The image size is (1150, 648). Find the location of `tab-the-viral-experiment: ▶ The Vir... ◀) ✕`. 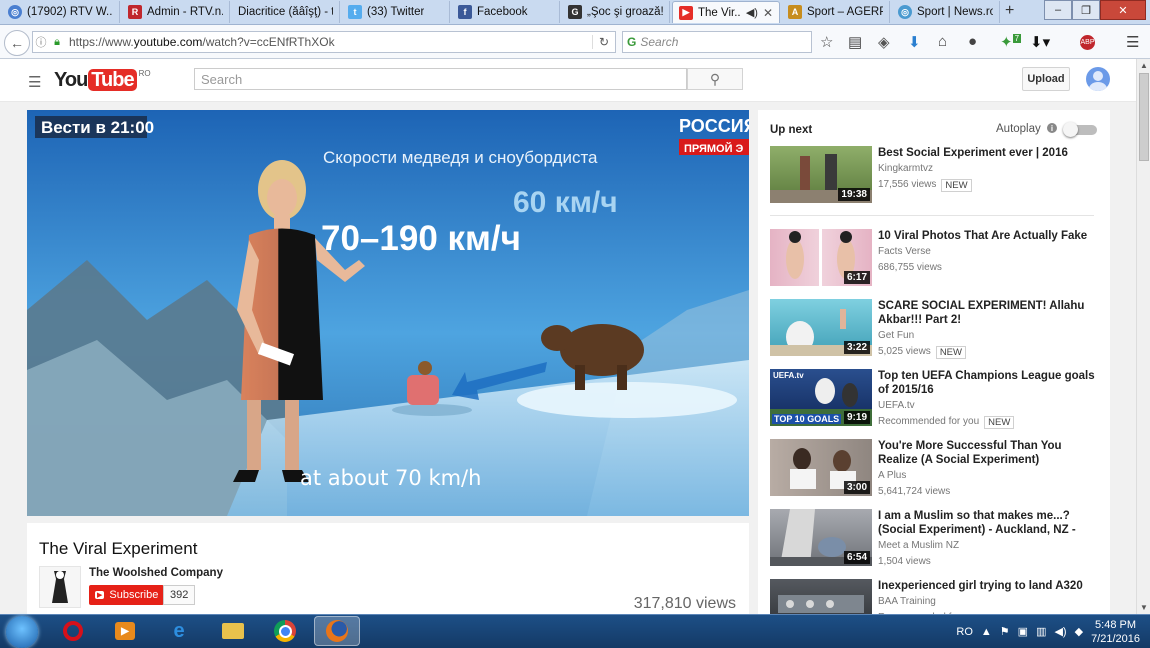

tab-the-viral-experiment: ▶ The Vir... ◀) ✕ is located at coordinates (726, 12).